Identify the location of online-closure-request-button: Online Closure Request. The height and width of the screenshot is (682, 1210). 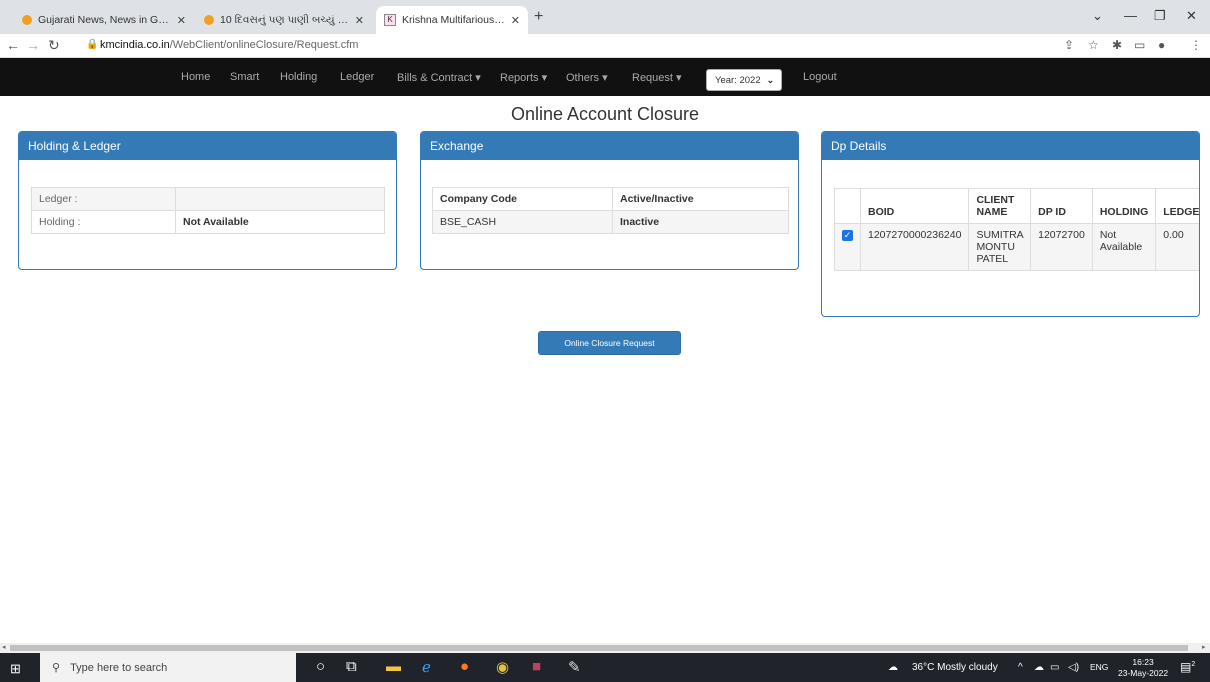
(609, 343).